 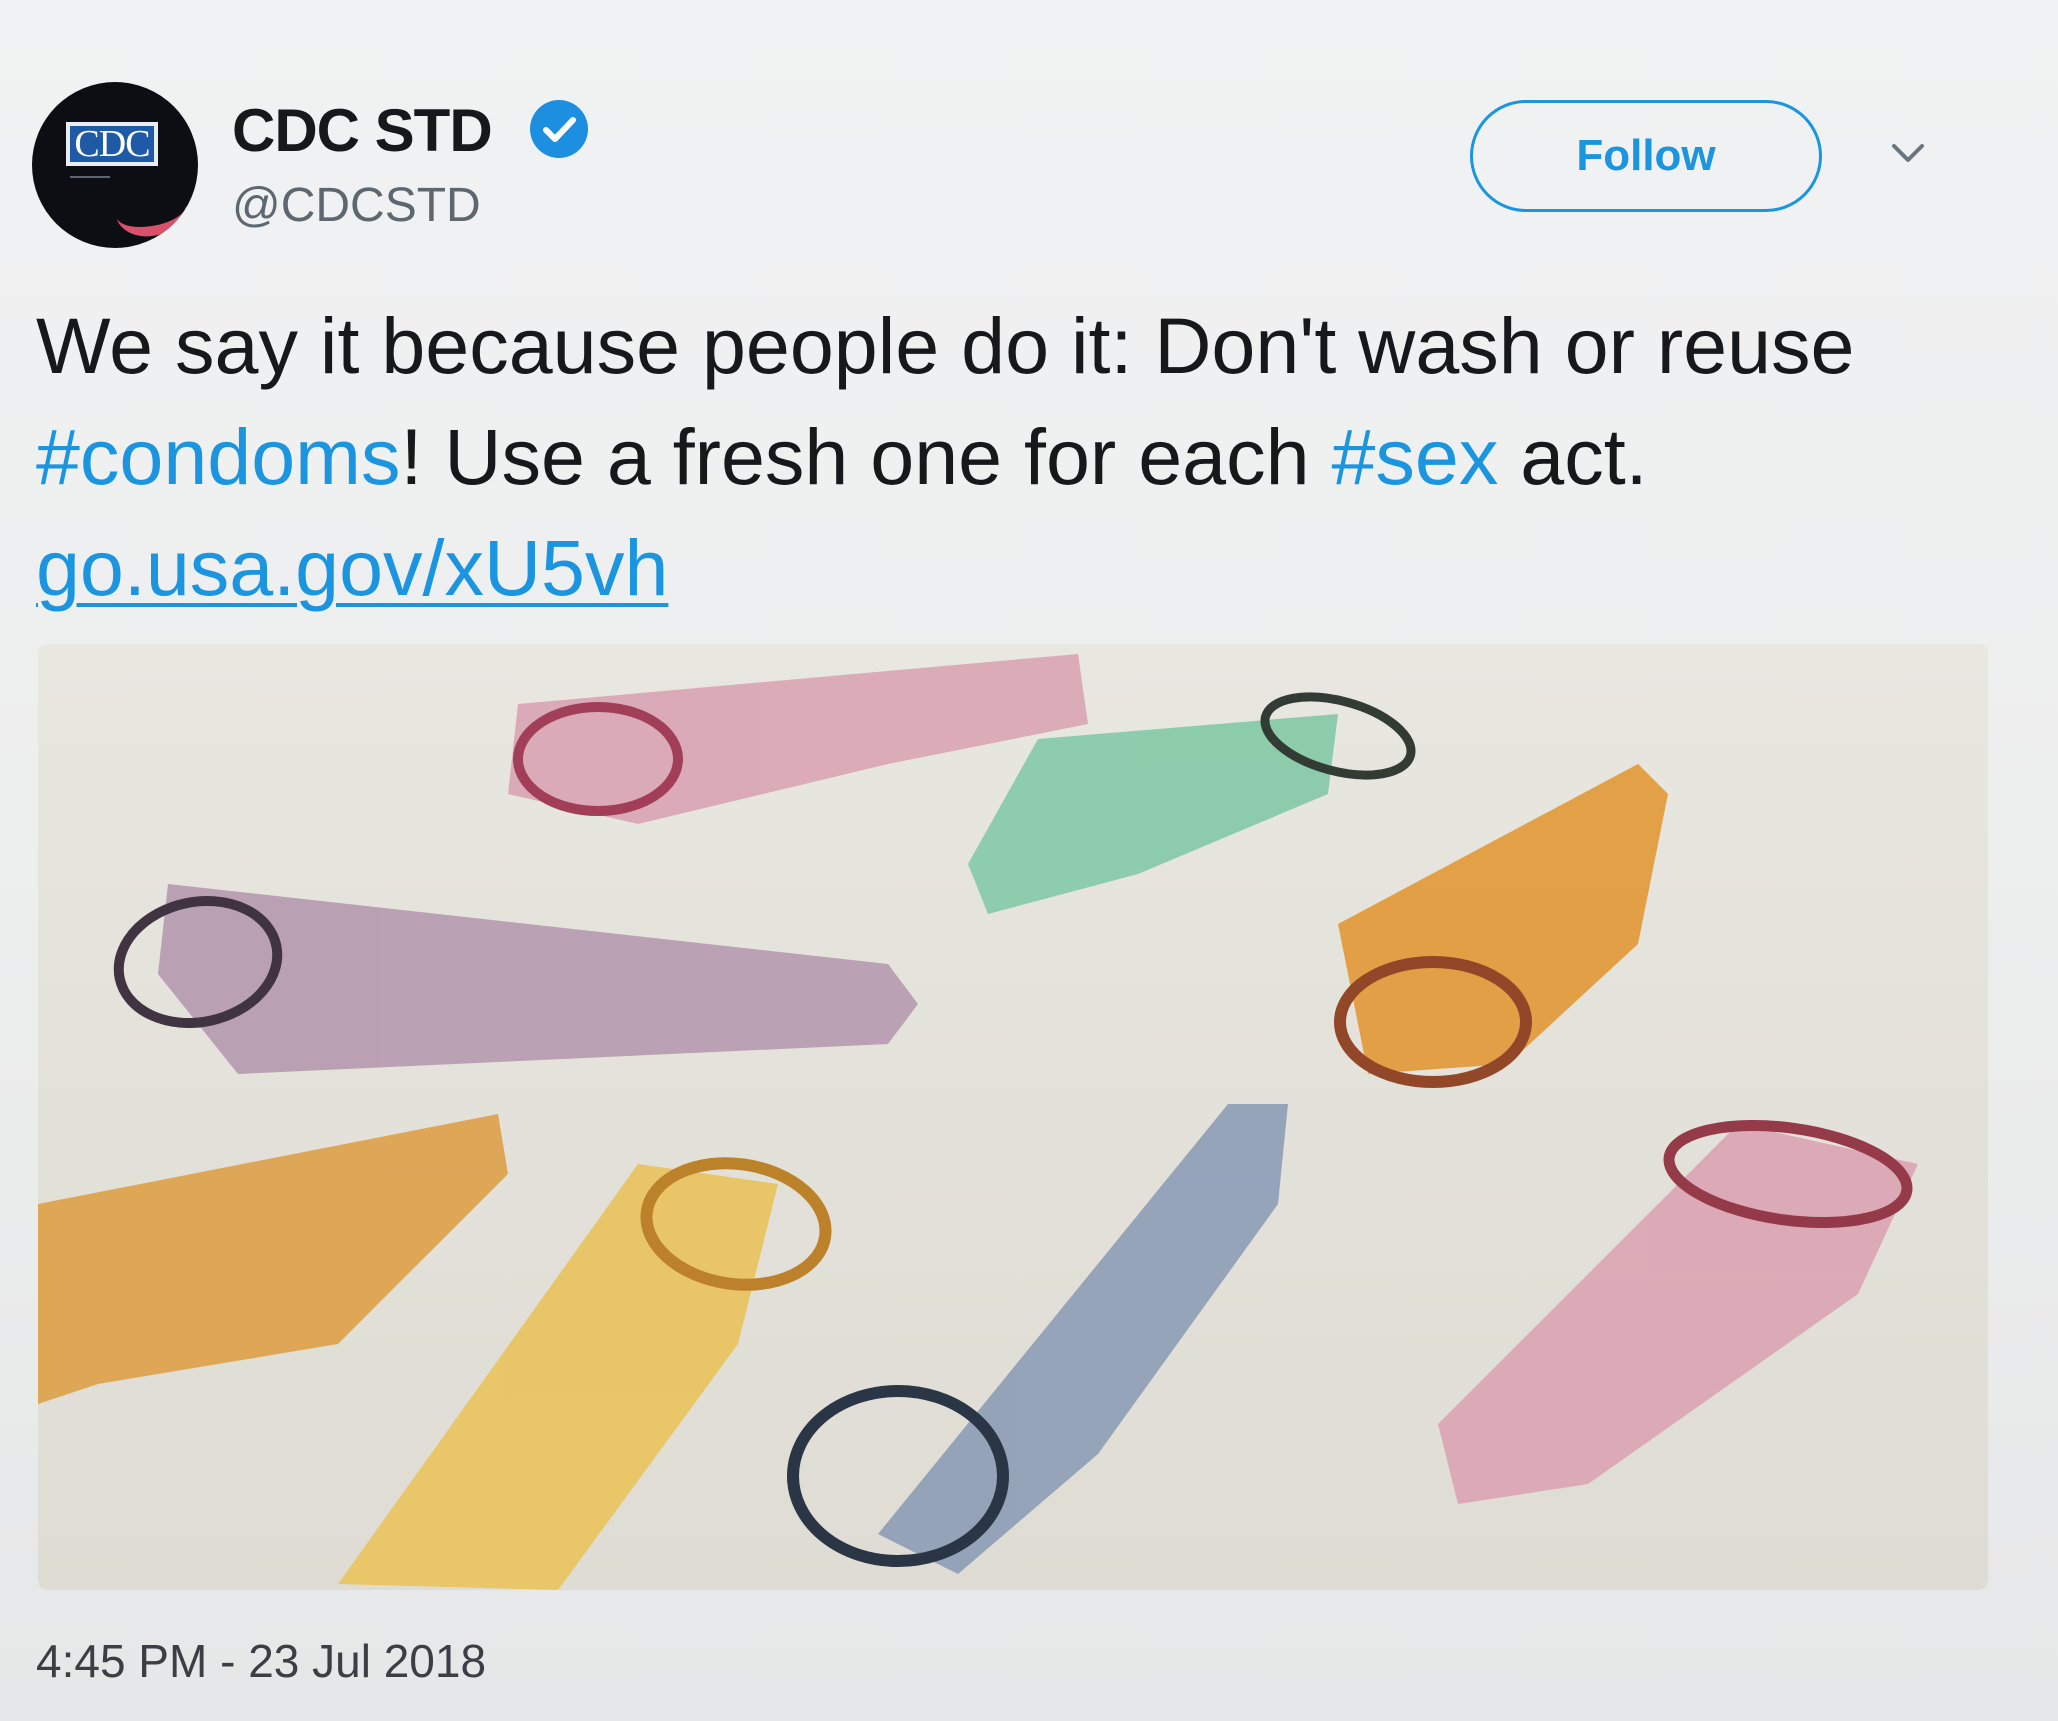 I want to click on tweet-text-segment: ! Use a fresh one for each, so click(x=866, y=456).